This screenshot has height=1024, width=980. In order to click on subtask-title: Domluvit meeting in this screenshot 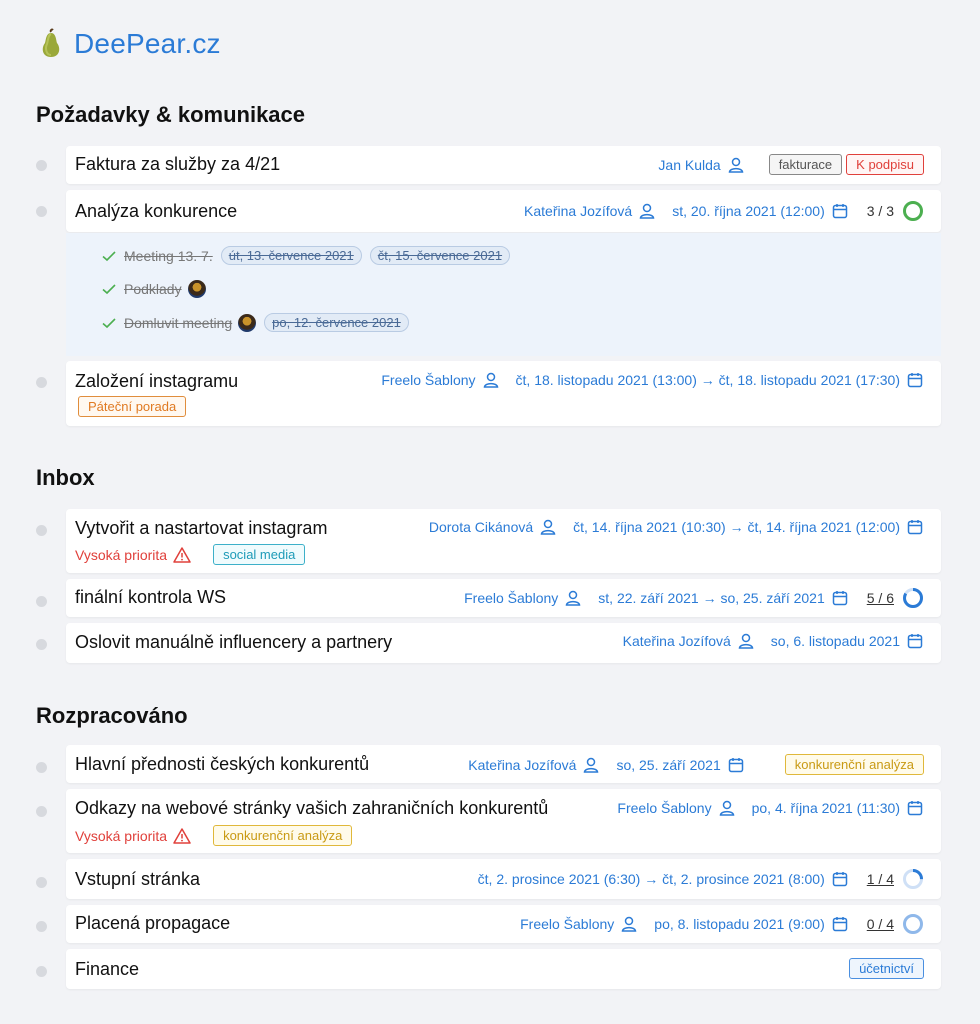, I will do `click(178, 322)`.